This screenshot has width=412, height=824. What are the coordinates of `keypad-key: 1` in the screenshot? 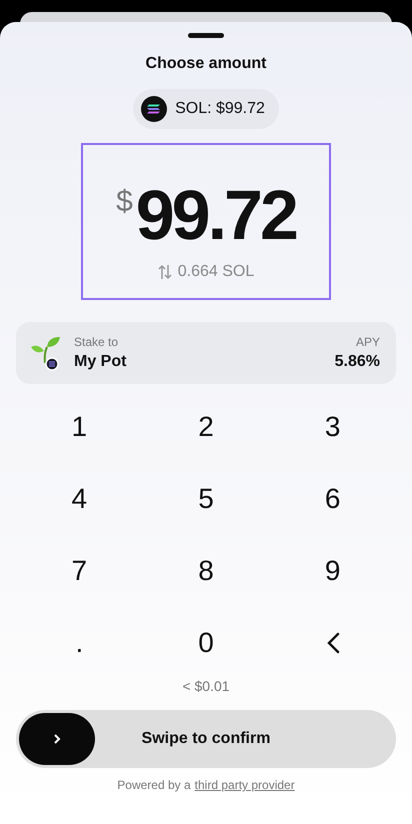 It's located at (79, 427).